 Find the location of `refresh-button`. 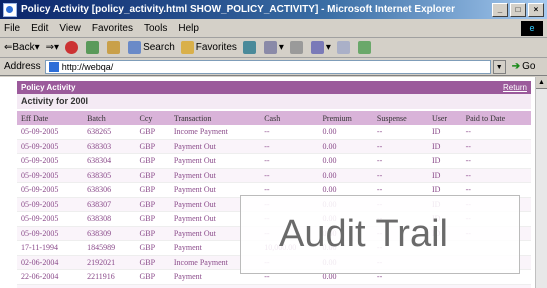

refresh-button is located at coordinates (93, 47).